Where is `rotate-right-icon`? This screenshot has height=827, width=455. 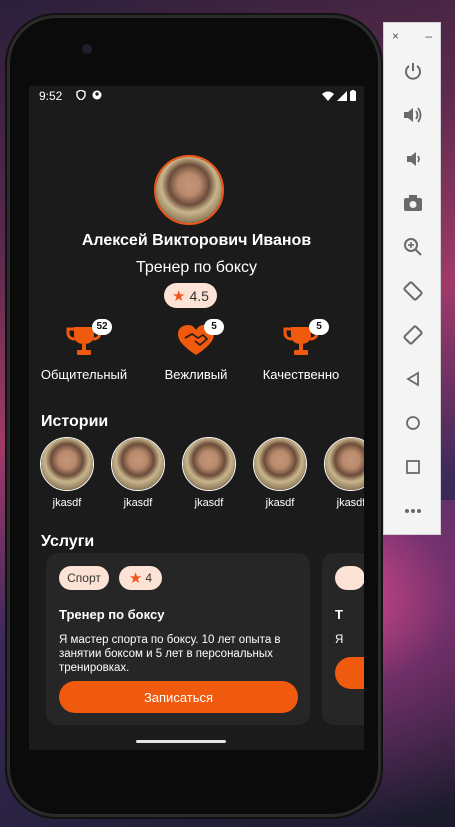 rotate-right-icon is located at coordinates (413, 335).